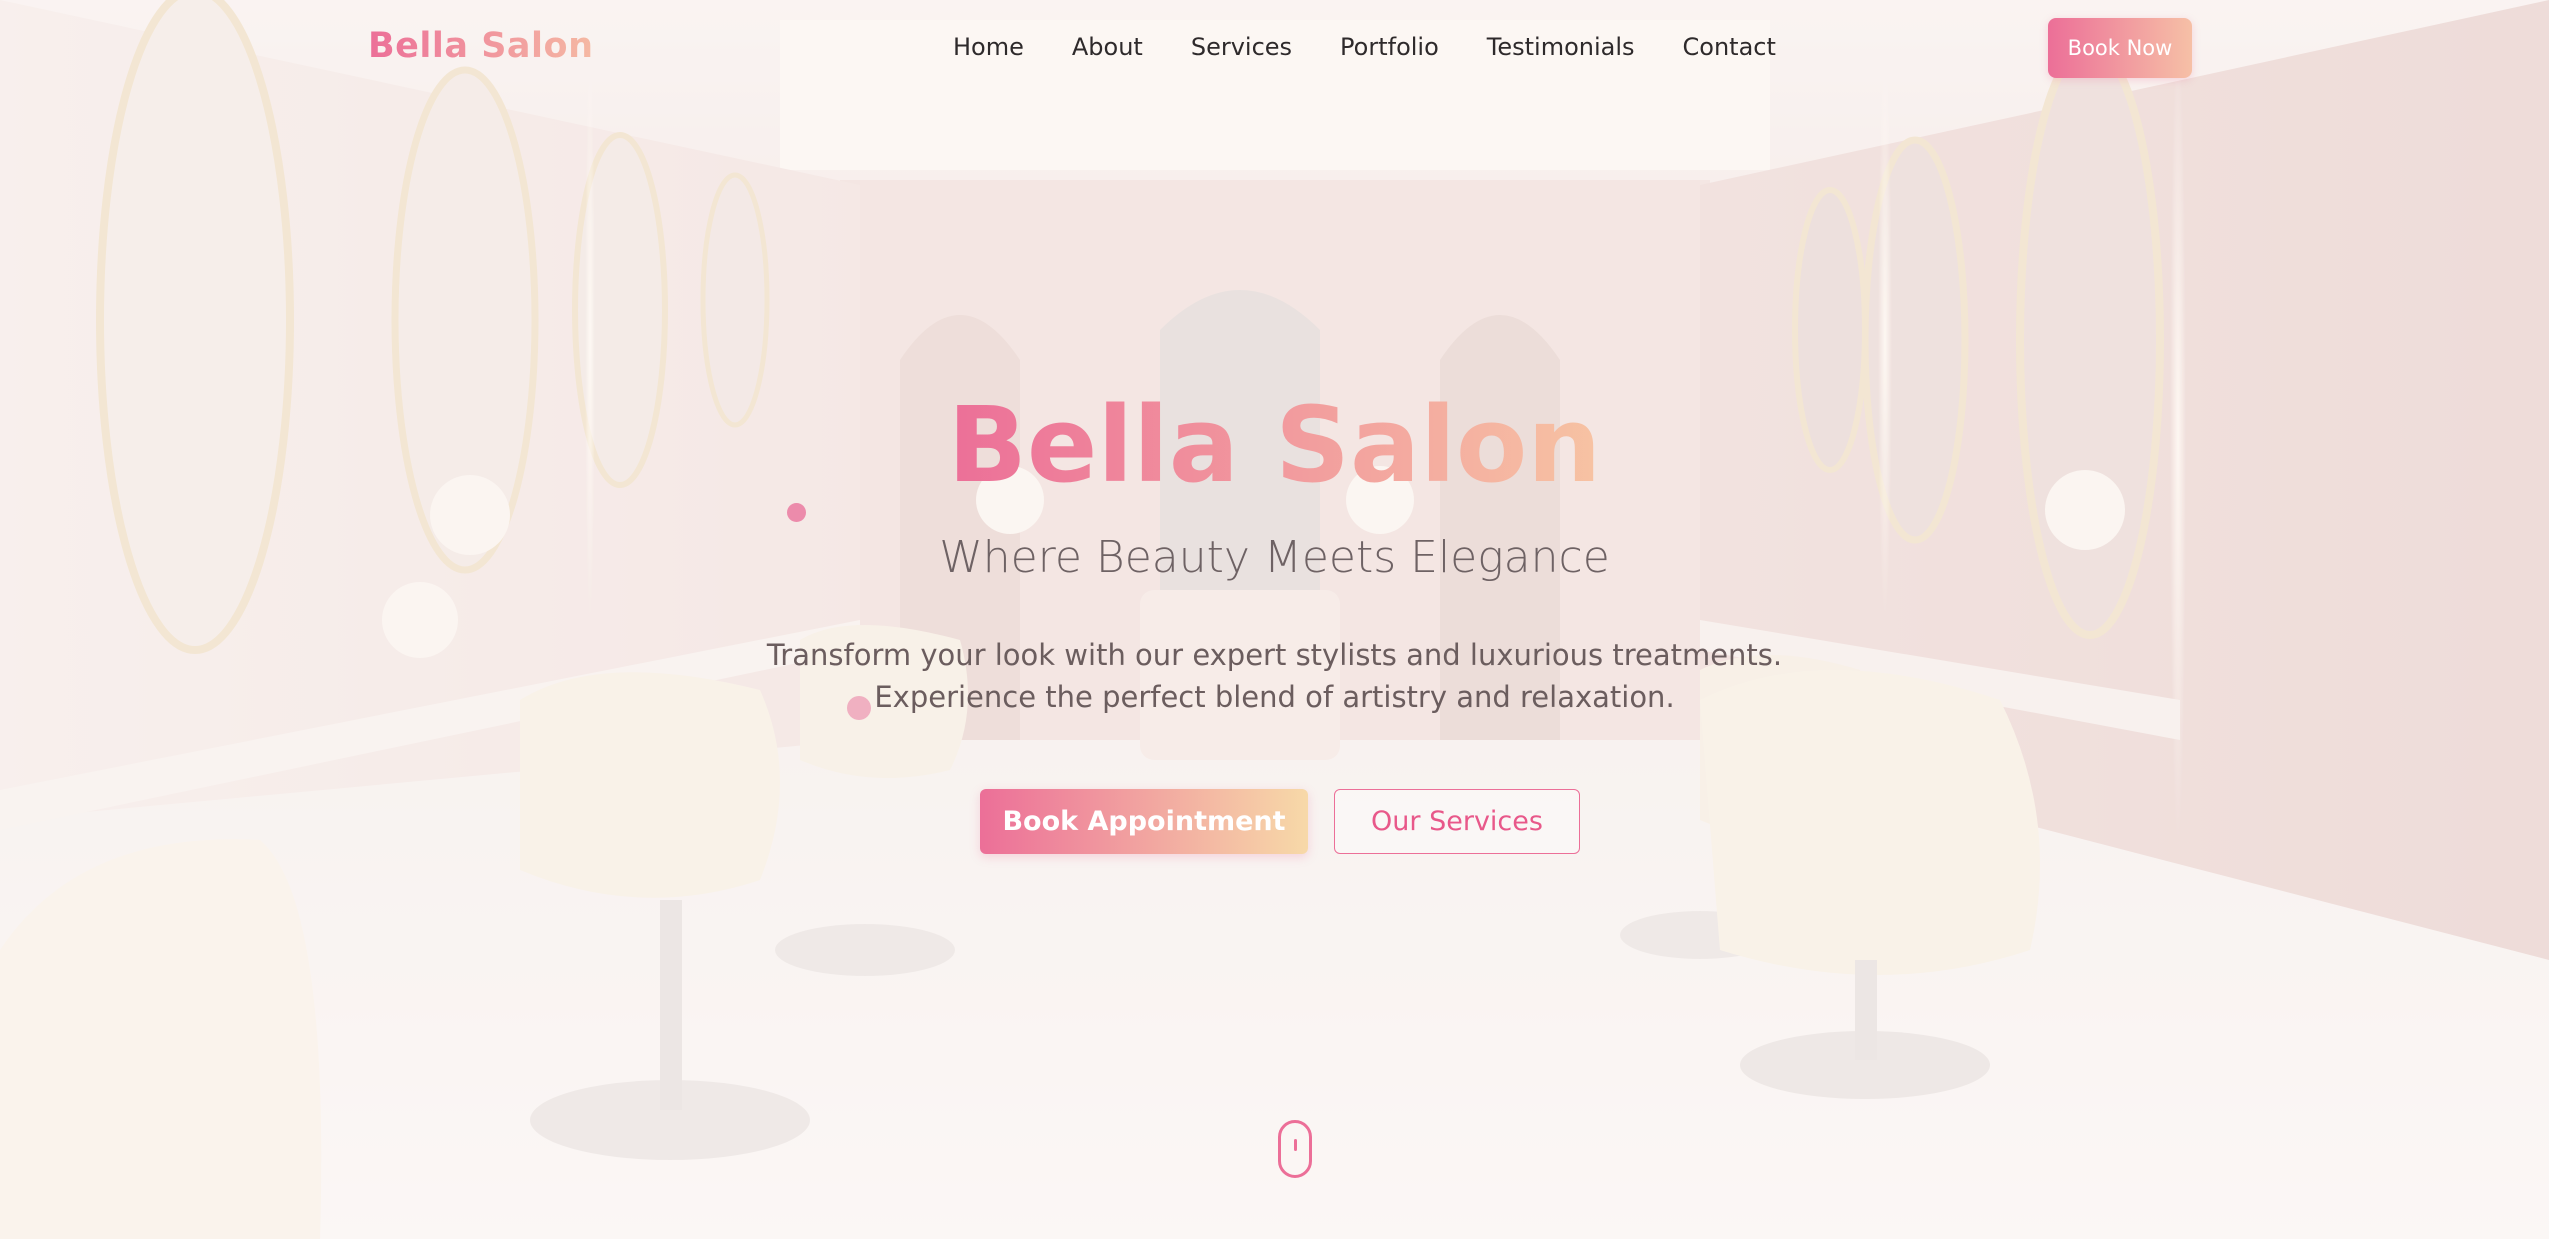 This screenshot has width=2549, height=1239. I want to click on nav-link-home: Home, so click(988, 47).